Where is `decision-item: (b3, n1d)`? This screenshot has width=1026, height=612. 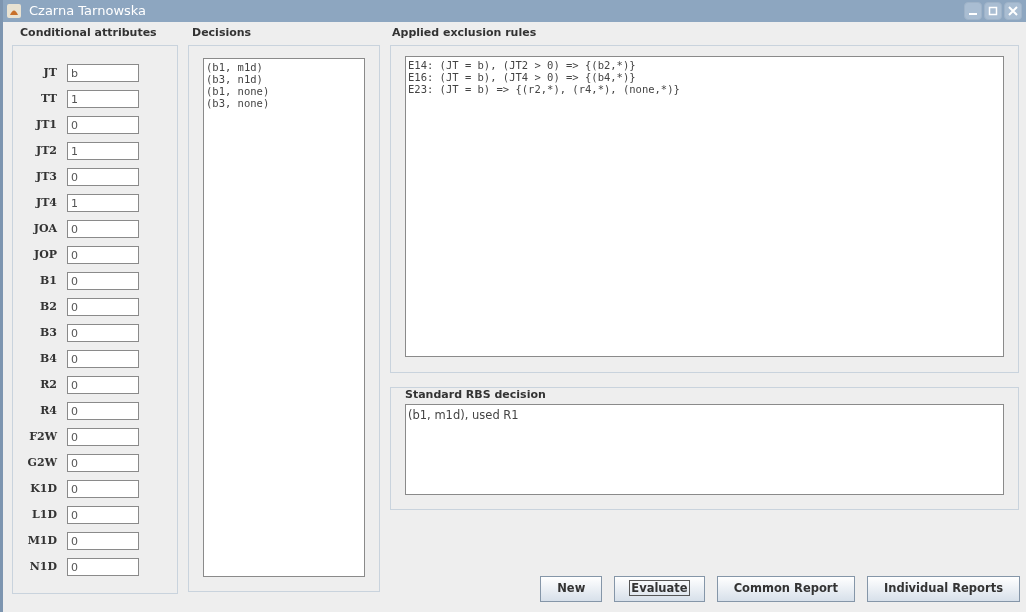
decision-item: (b3, n1d) is located at coordinates (284, 79).